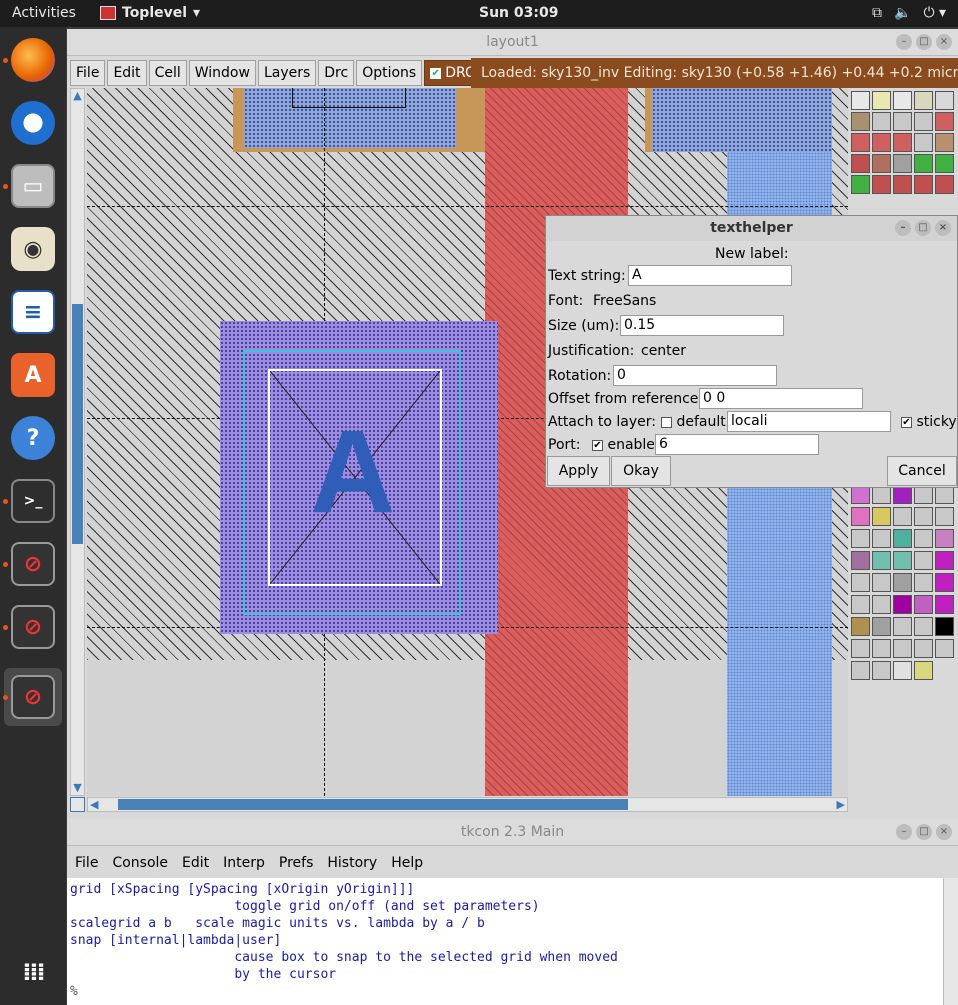  Describe the element at coordinates (934, 13) in the screenshot. I see `power-icon: ⏻ ▾` at that location.